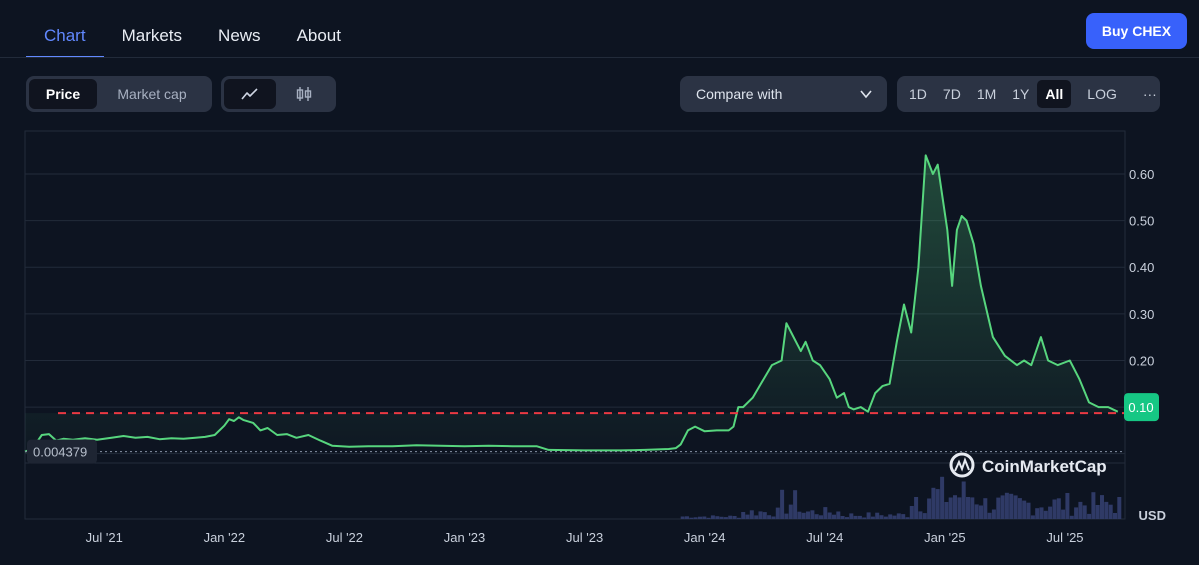 This screenshot has height=565, width=1199. Describe the element at coordinates (1141, 360) in the screenshot. I see `y-tick-label: 0.20` at that location.